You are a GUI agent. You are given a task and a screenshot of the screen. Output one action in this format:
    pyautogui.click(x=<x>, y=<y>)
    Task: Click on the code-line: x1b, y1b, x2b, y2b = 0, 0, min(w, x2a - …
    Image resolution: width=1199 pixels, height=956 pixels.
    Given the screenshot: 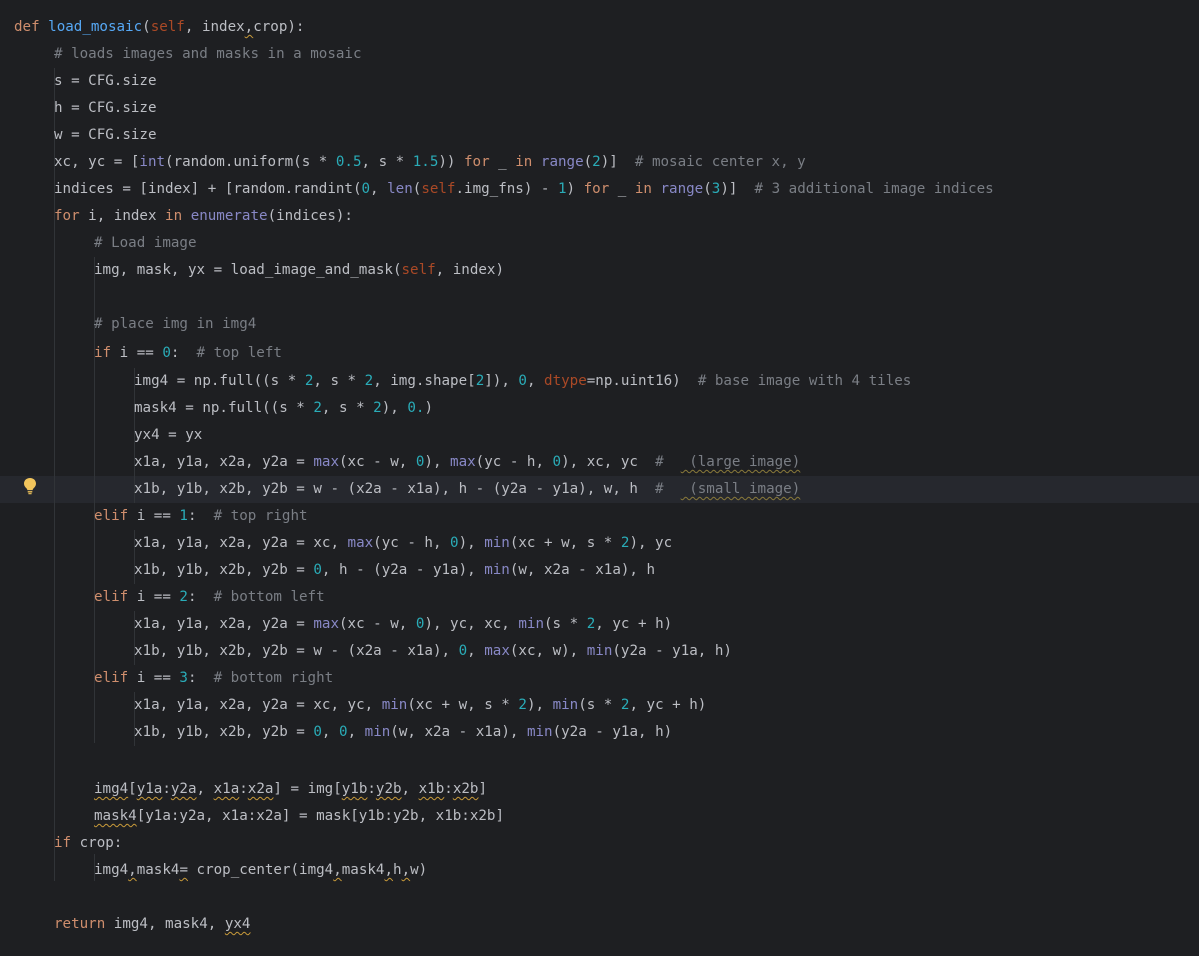 What is the action you would take?
    pyautogui.click(x=403, y=732)
    